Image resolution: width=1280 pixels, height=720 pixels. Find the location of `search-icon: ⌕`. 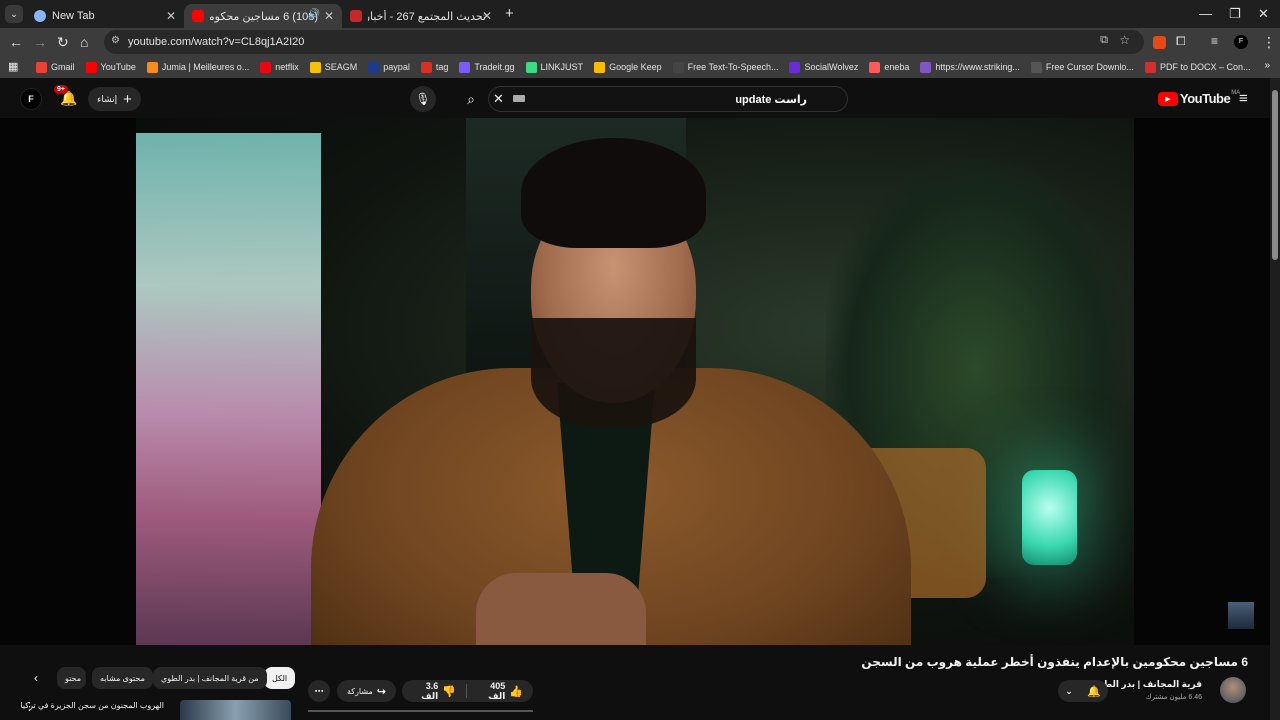

search-icon: ⌕ is located at coordinates (471, 99).